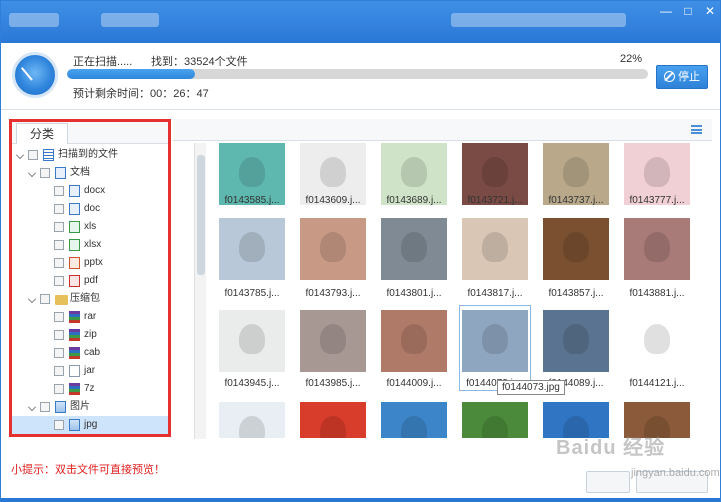 Image resolution: width=721 pixels, height=502 pixels. I want to click on tree-item-扫描到的文件: 扫描到的文件, so click(90, 155).